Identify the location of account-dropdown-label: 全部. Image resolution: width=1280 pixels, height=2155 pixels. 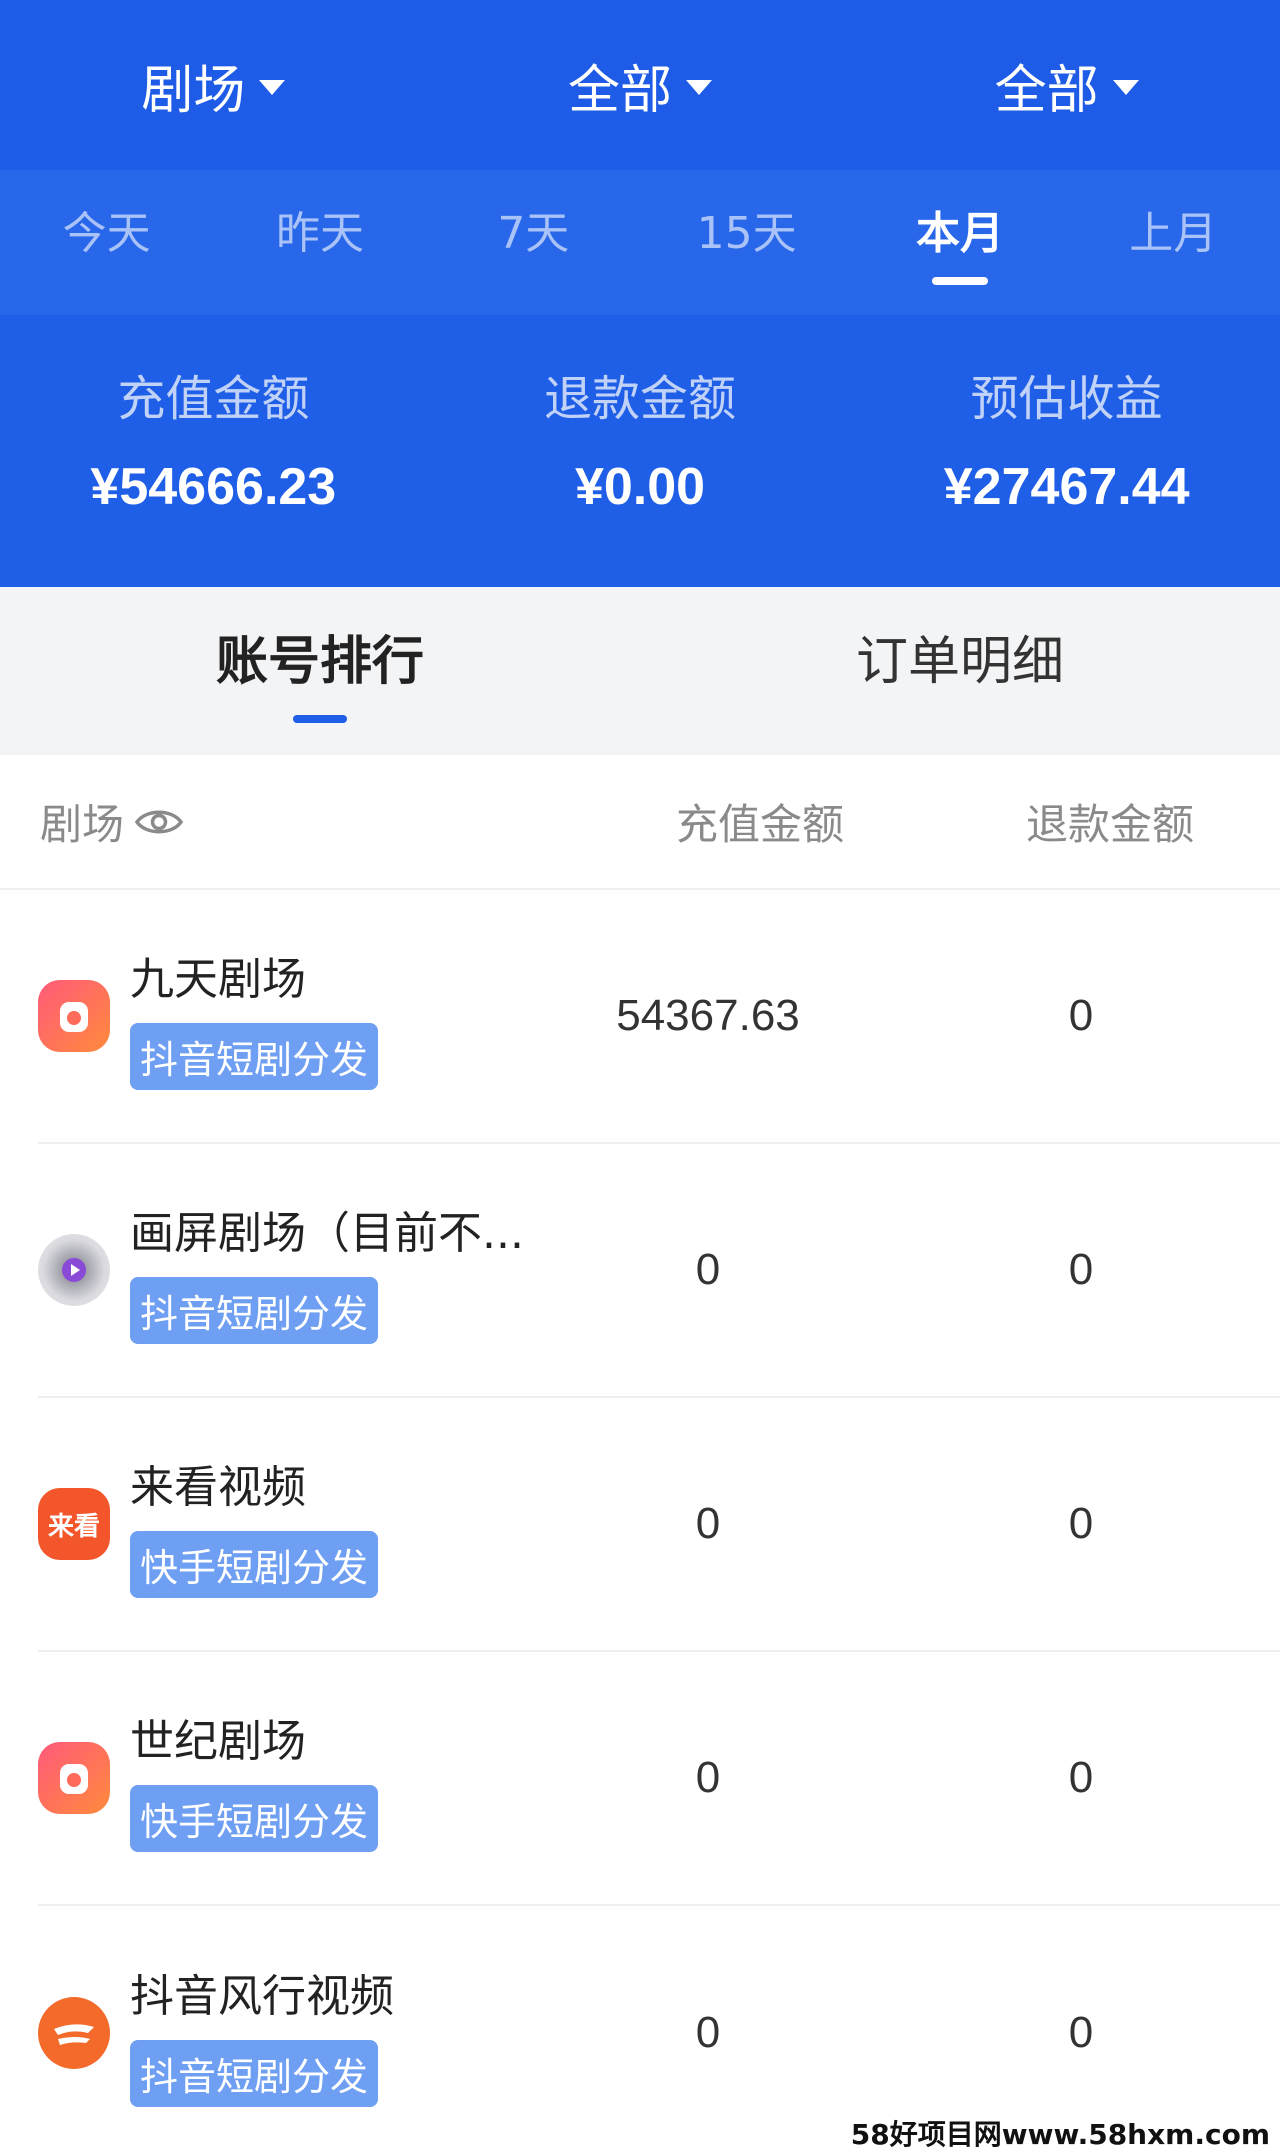
(1046, 90).